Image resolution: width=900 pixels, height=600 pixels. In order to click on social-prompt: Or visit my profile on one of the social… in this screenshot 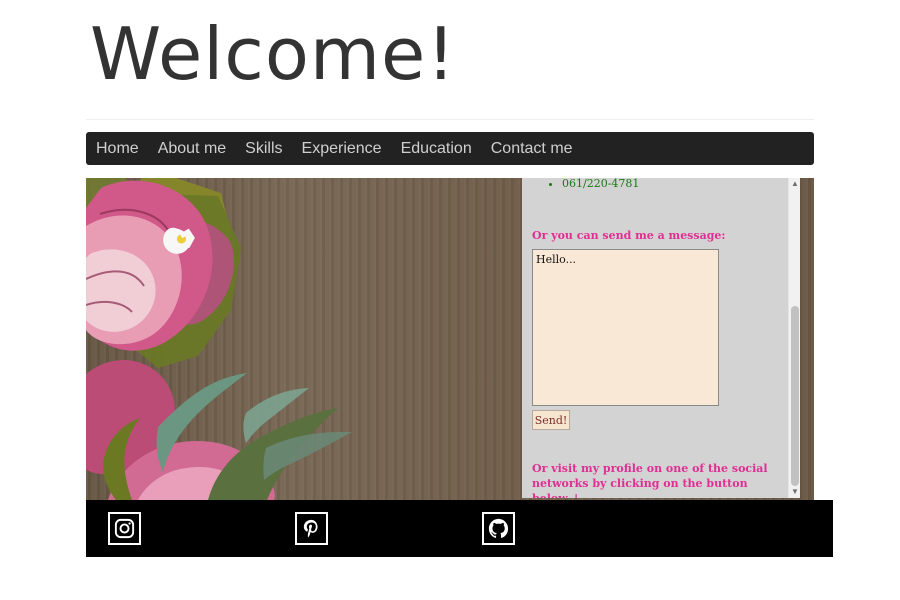, I will do `click(650, 480)`.